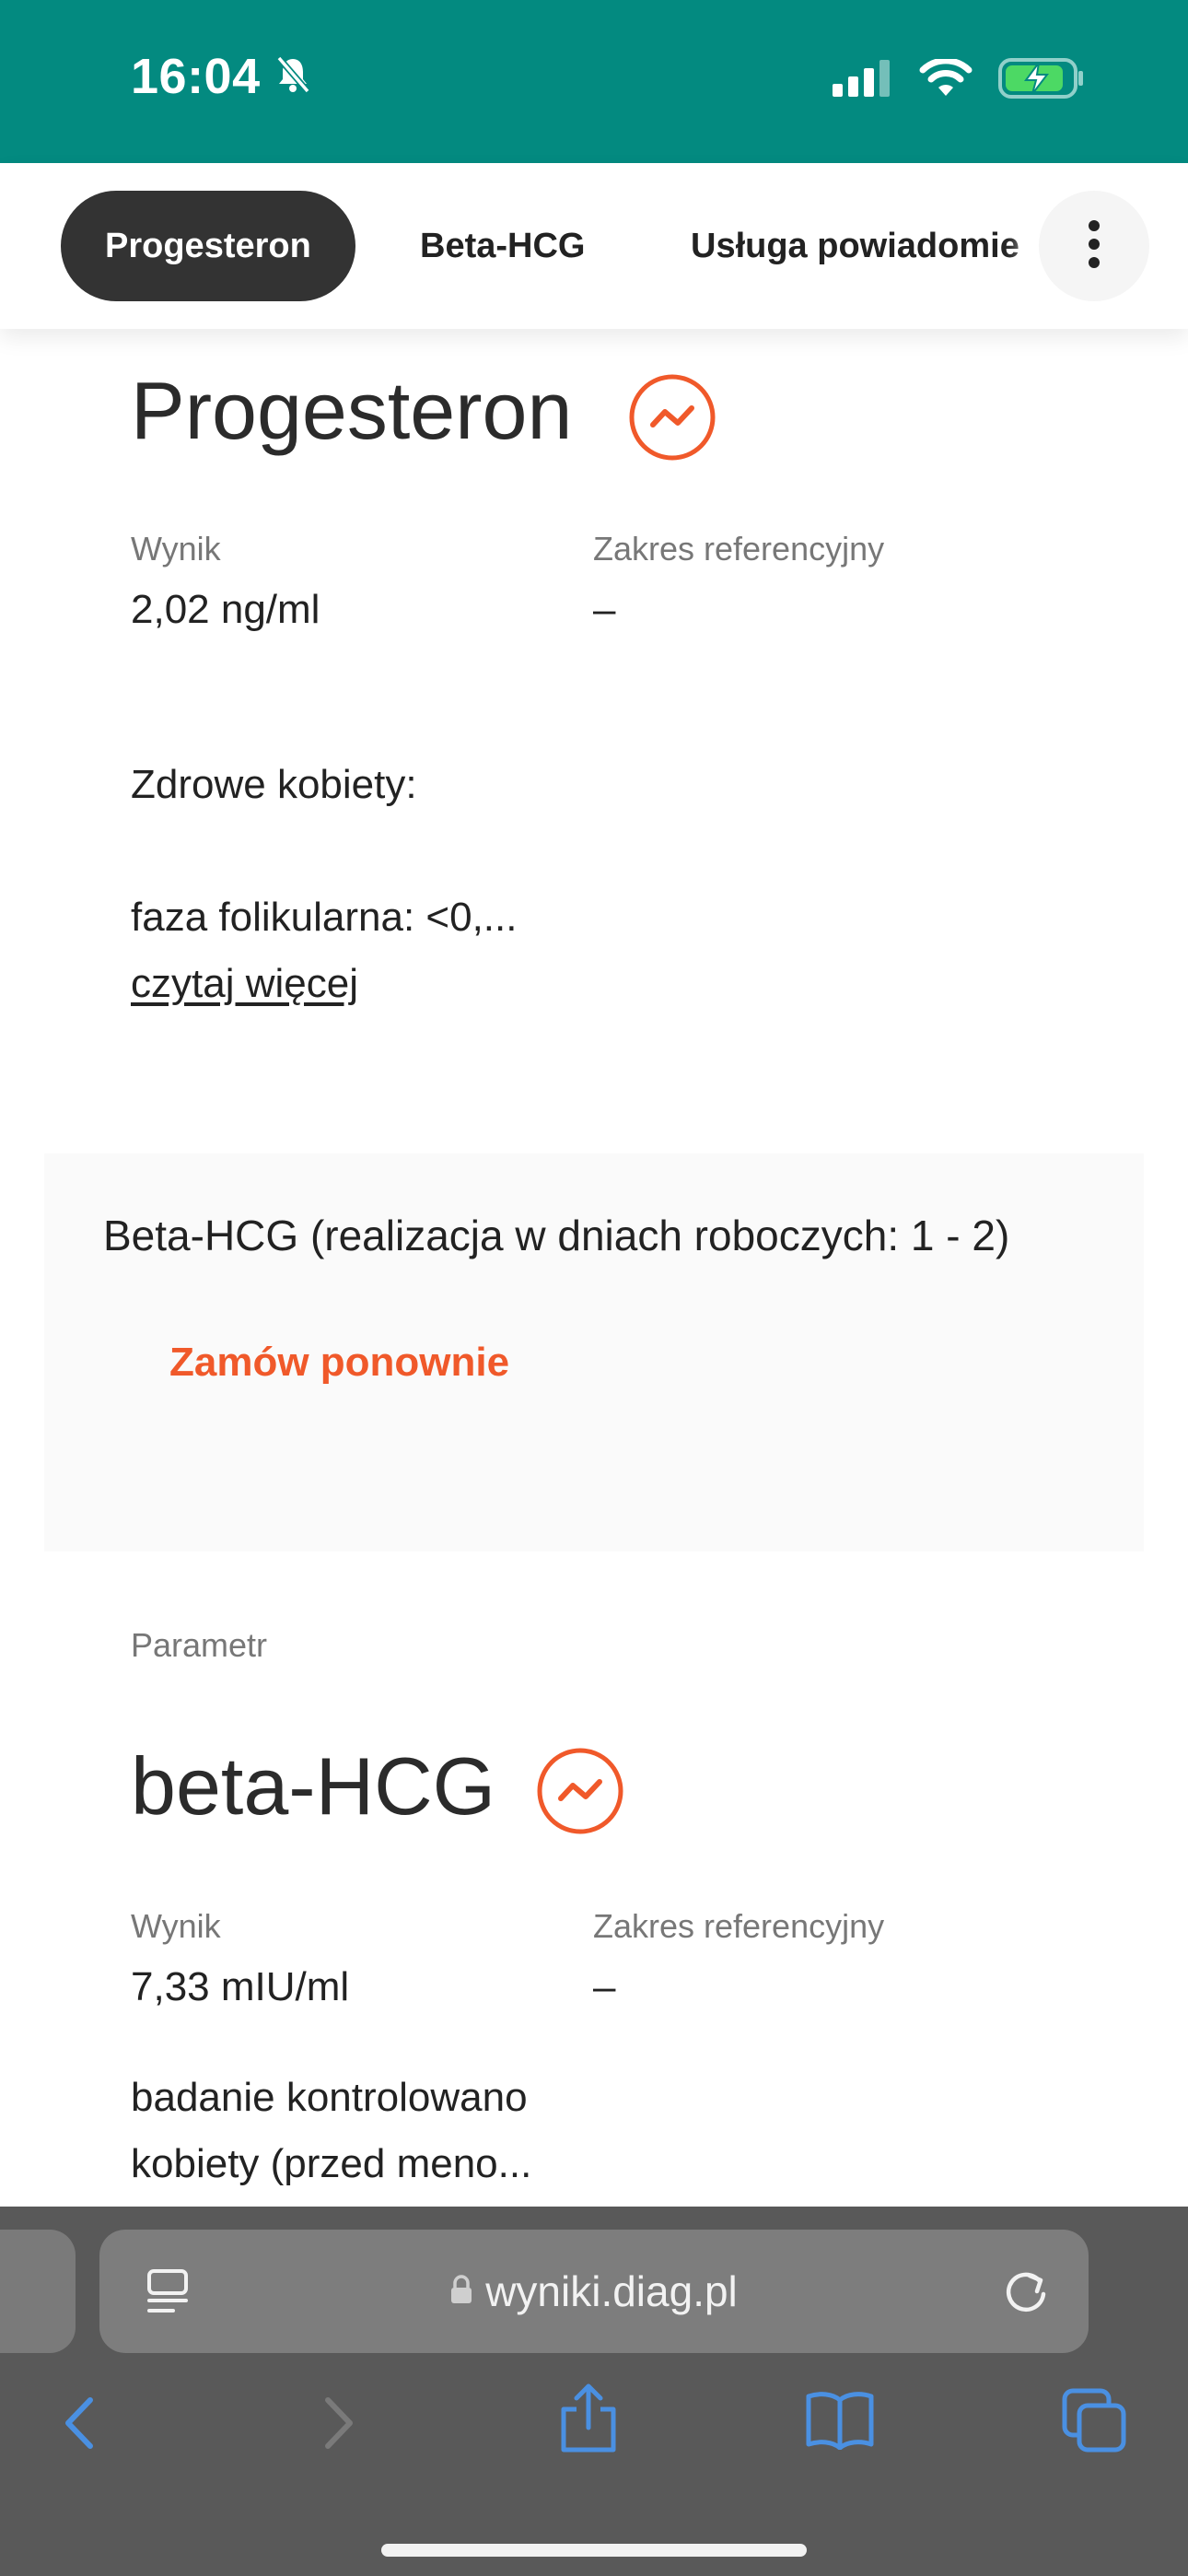  What do you see at coordinates (502, 246) in the screenshot?
I see `tab-beta-hcg: Beta-HCG` at bounding box center [502, 246].